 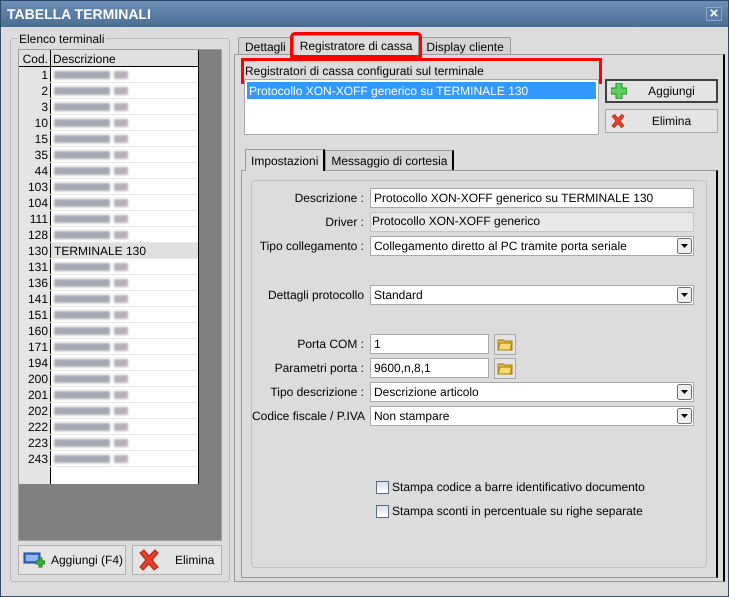 I want to click on code-cell: 1, so click(x=35, y=74).